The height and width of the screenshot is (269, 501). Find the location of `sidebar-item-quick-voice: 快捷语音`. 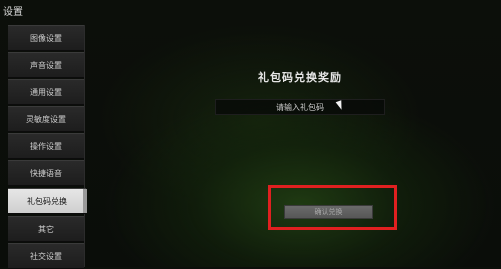

sidebar-item-quick-voice: 快捷语音 is located at coordinates (46, 173).